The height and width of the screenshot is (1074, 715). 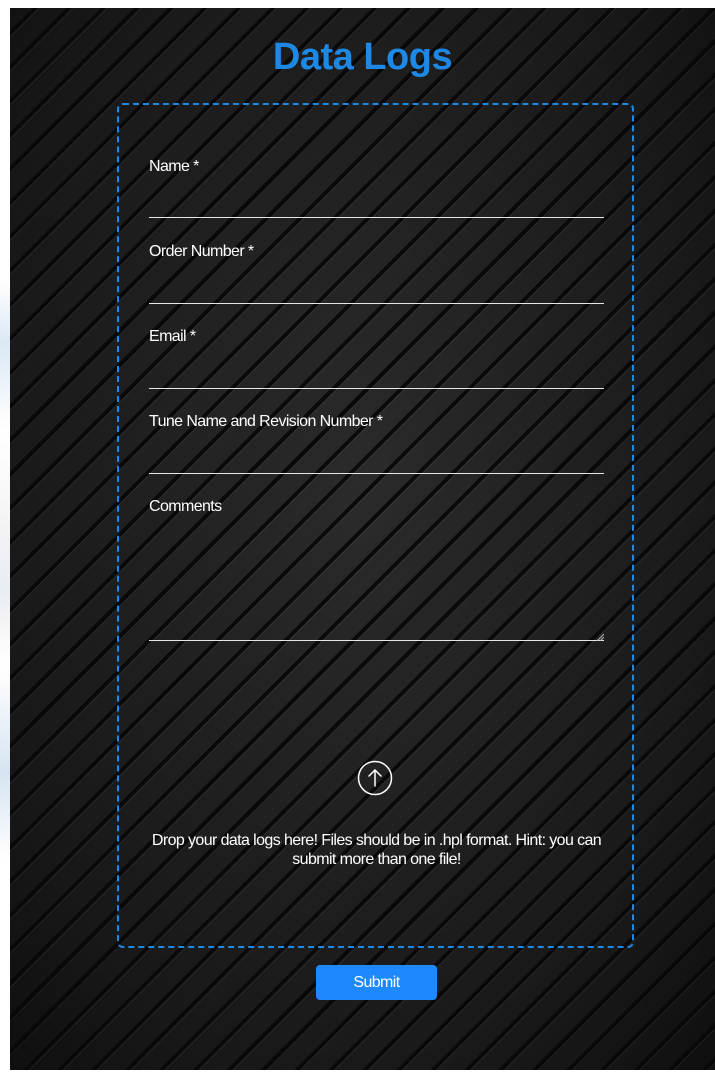 What do you see at coordinates (376, 586) in the screenshot?
I see `comments-textarea` at bounding box center [376, 586].